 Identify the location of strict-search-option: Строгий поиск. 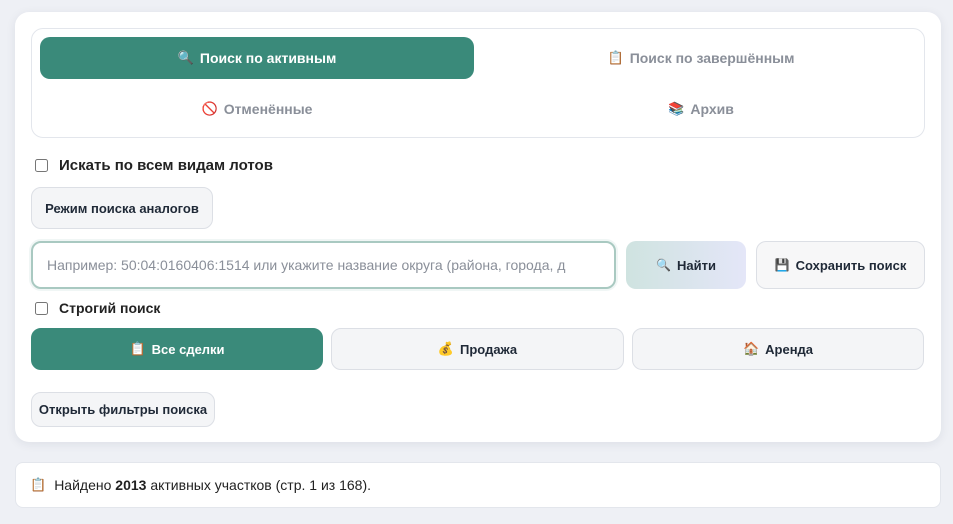
(97, 308).